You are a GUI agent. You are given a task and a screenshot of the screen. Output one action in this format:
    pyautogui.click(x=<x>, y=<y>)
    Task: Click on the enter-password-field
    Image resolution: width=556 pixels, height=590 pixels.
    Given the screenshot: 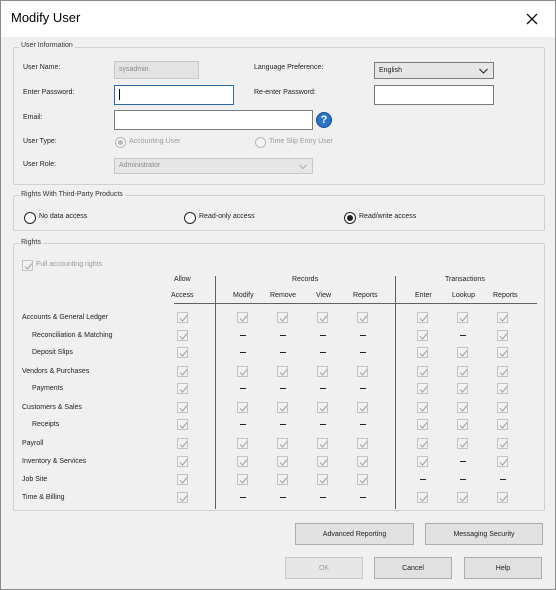 What is the action you would take?
    pyautogui.click(x=174, y=95)
    